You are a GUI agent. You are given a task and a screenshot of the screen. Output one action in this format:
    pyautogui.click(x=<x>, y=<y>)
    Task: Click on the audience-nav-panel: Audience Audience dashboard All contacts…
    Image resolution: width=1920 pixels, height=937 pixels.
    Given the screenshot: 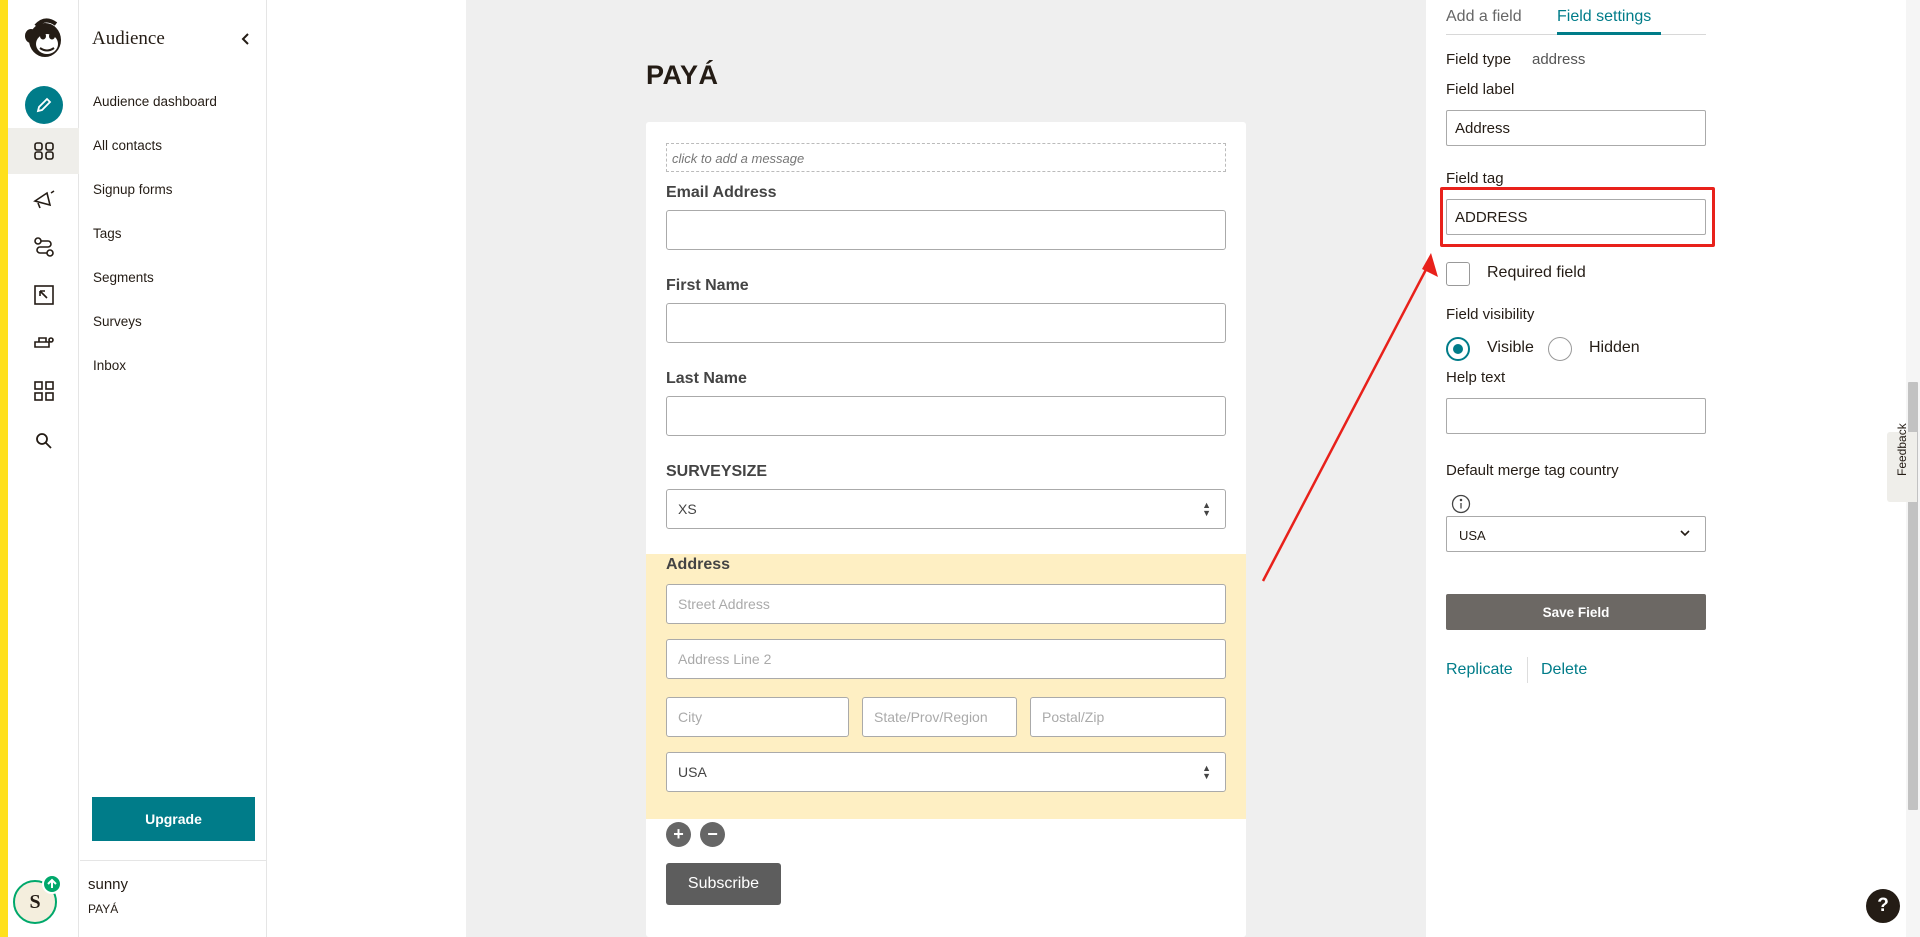 What is the action you would take?
    pyautogui.click(x=173, y=468)
    